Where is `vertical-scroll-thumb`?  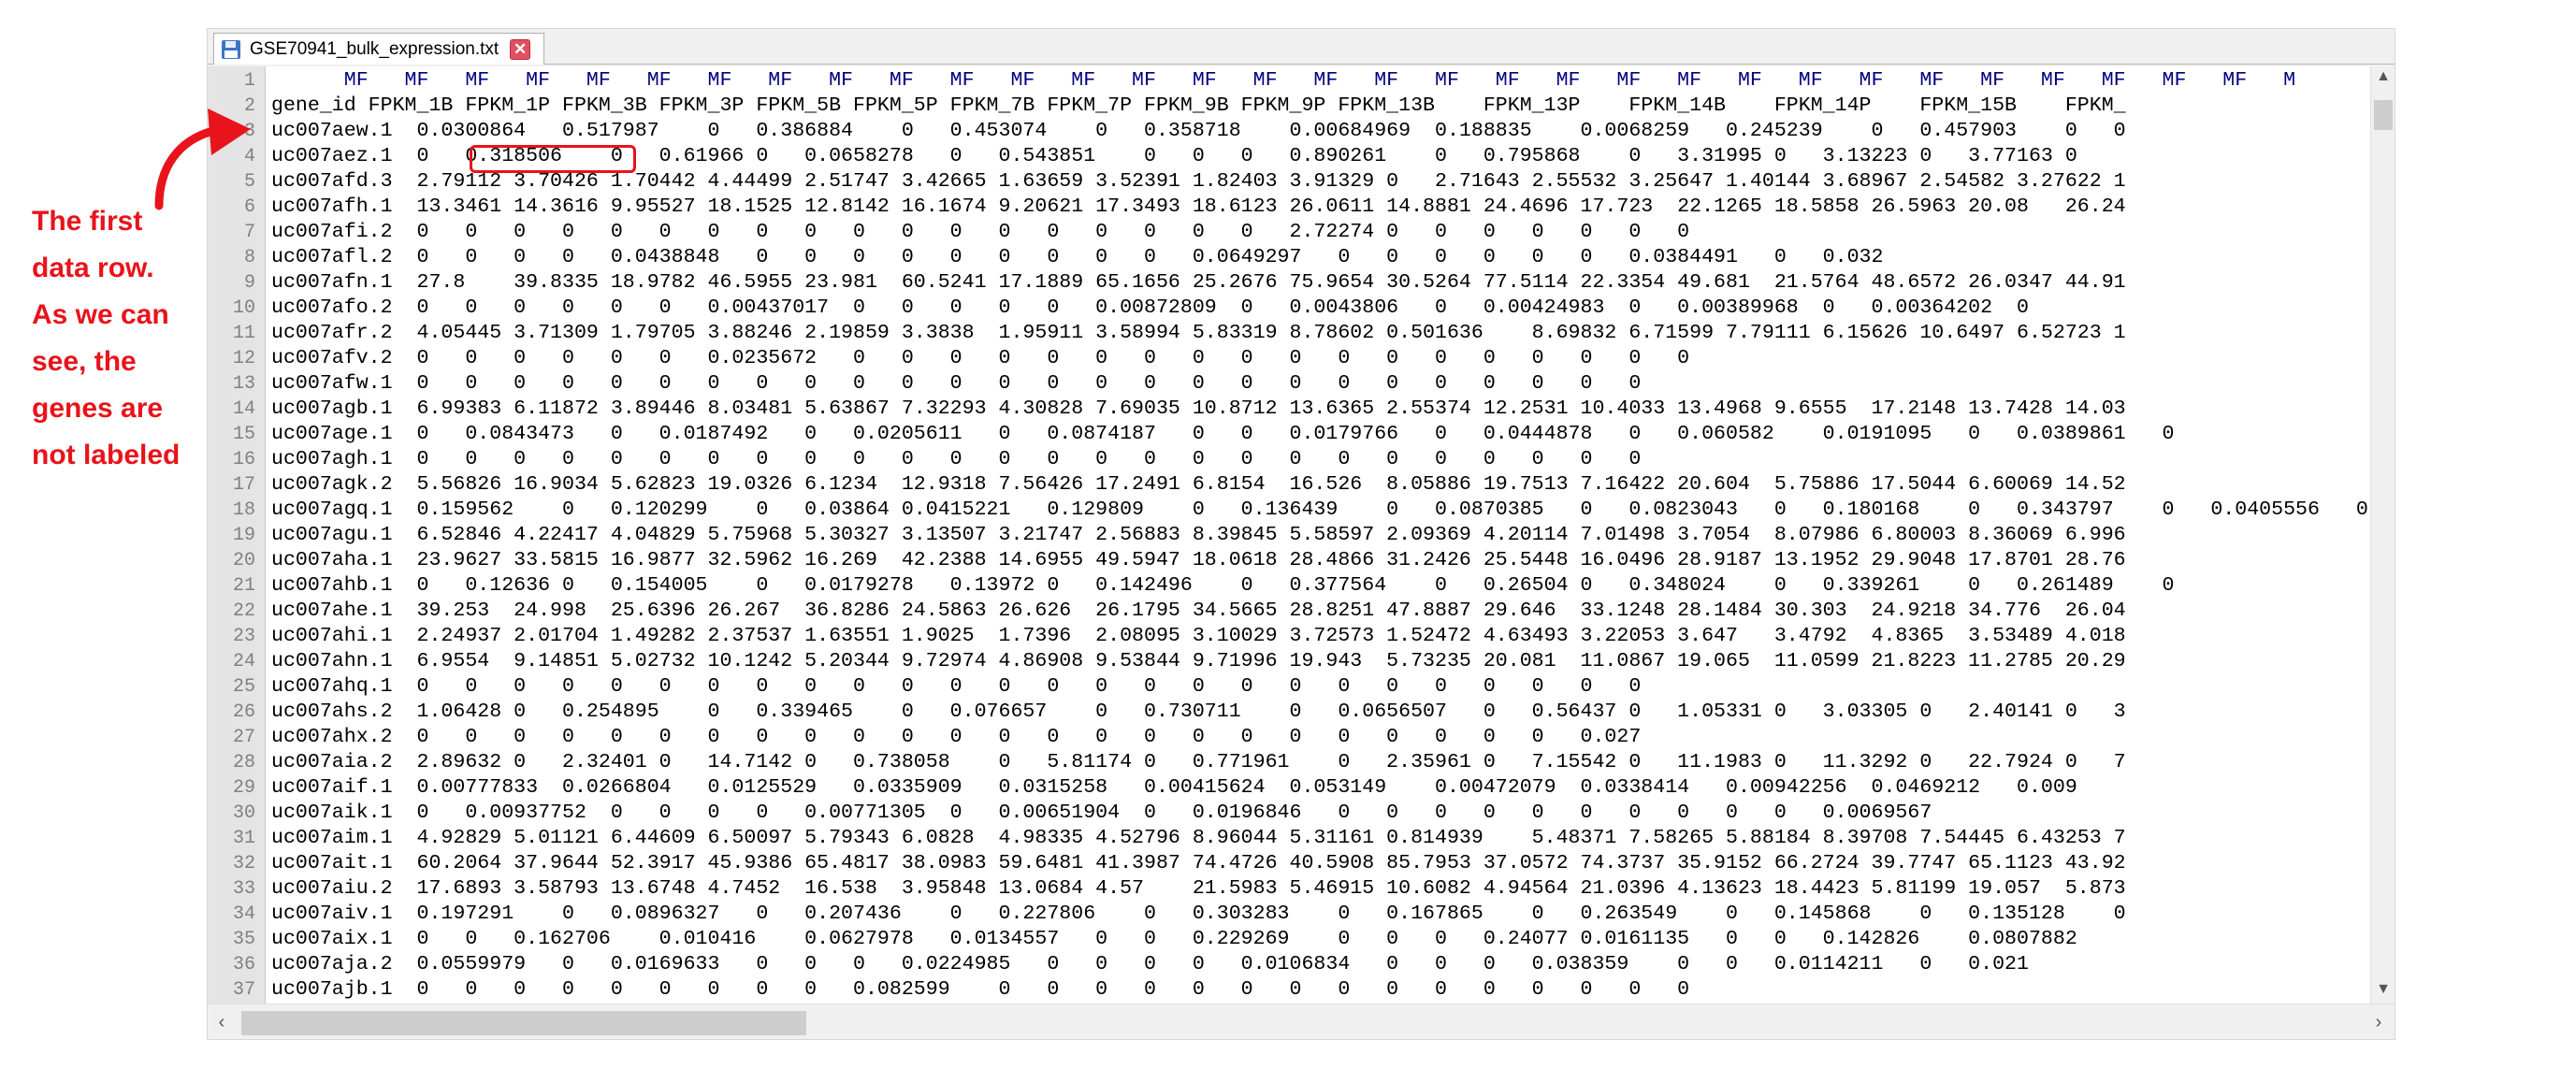
vertical-scroll-thumb is located at coordinates (2383, 115).